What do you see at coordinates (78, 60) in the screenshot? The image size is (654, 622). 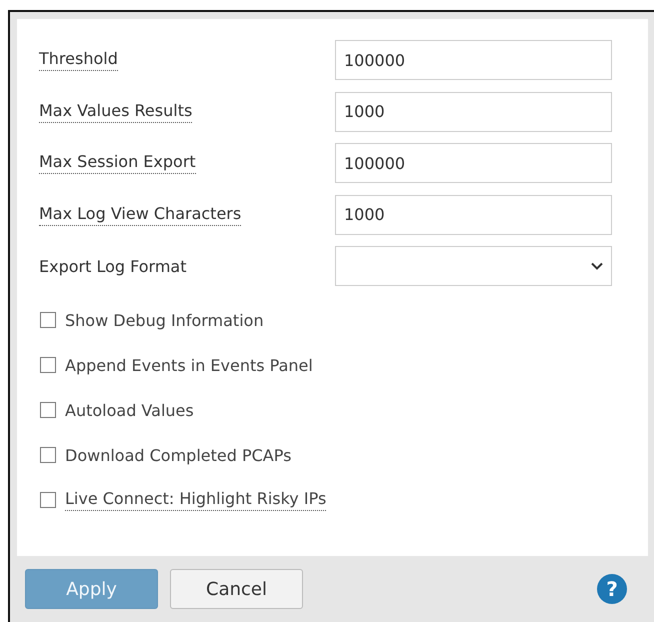 I see `field-label: Threshold` at bounding box center [78, 60].